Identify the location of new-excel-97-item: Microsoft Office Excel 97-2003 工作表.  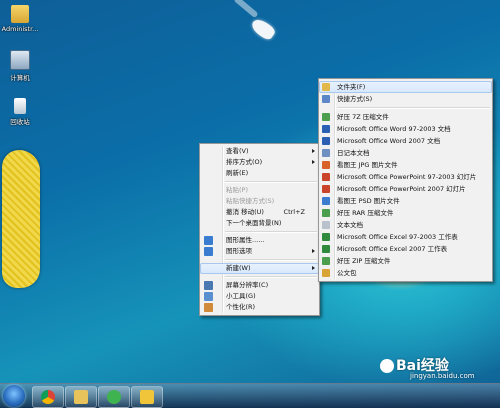
(405, 237).